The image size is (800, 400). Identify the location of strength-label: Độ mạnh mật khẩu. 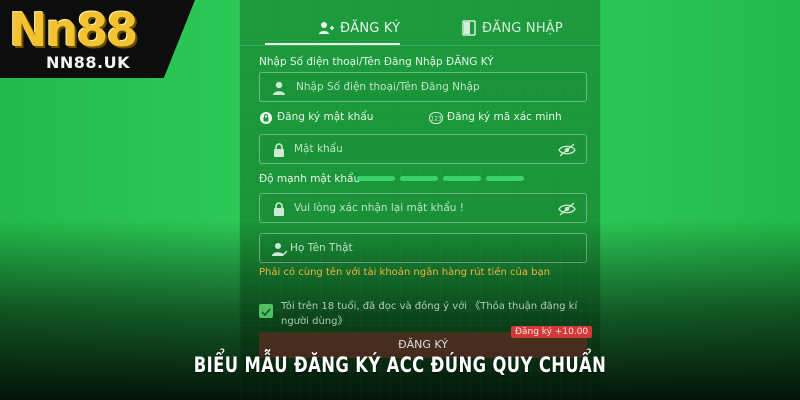
(310, 179).